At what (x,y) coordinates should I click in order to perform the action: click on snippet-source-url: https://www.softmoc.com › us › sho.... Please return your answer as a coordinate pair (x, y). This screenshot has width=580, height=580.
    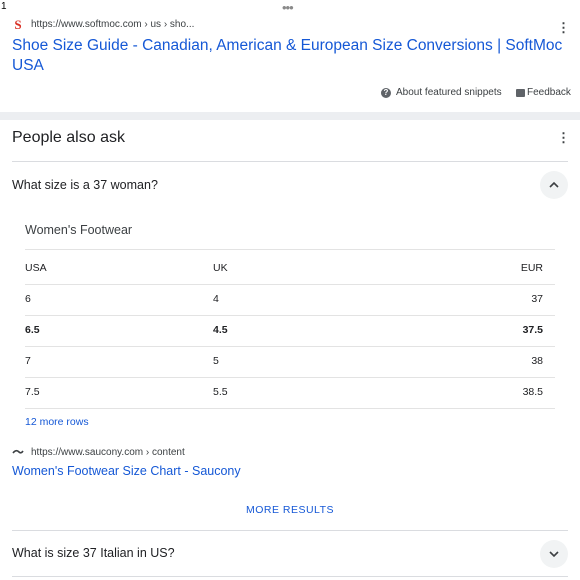
    Looking at the image, I should click on (112, 24).